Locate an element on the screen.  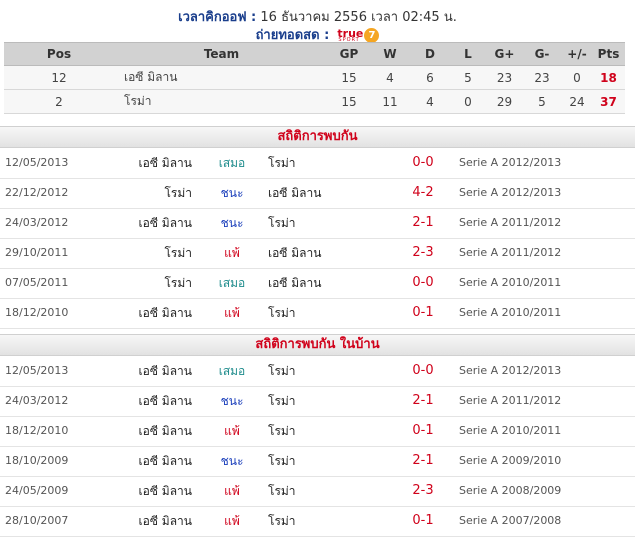
table-row: 2 โรม่า 15 11 4 0 29 5 24 37 is located at coordinates (314, 101).